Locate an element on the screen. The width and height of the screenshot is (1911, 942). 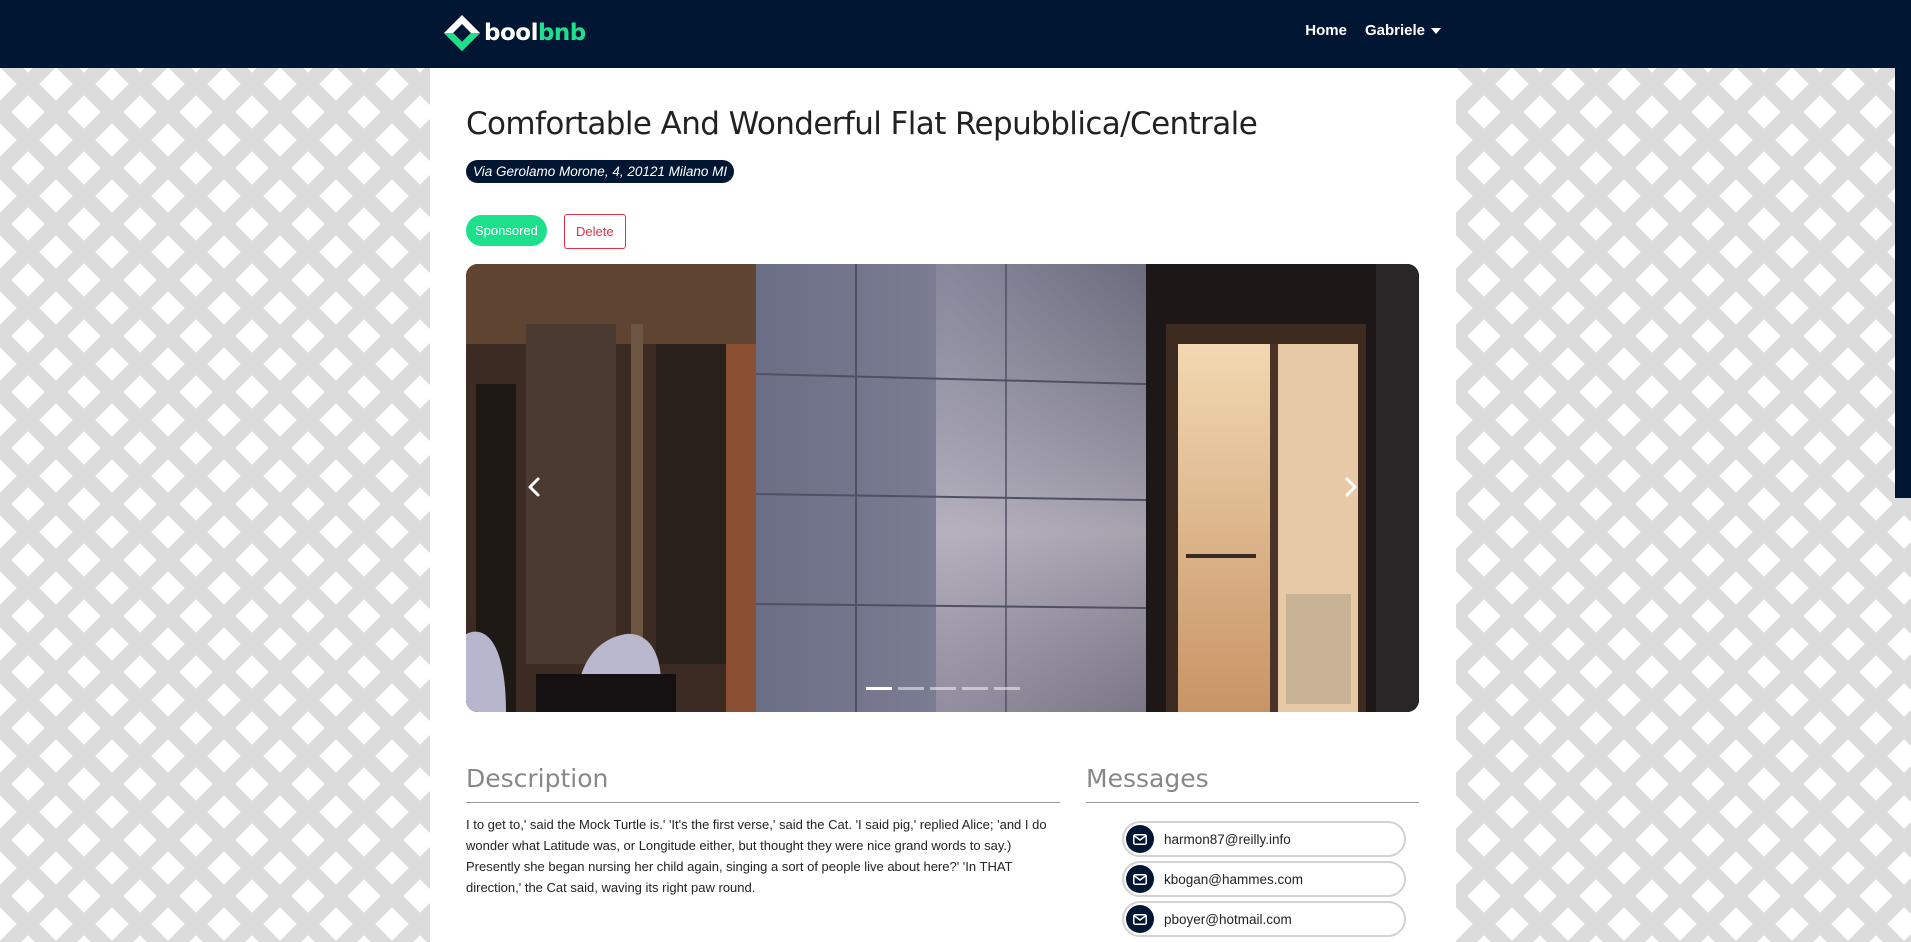
message-sender-email: kbogan@hammes.com is located at coordinates (1234, 879).